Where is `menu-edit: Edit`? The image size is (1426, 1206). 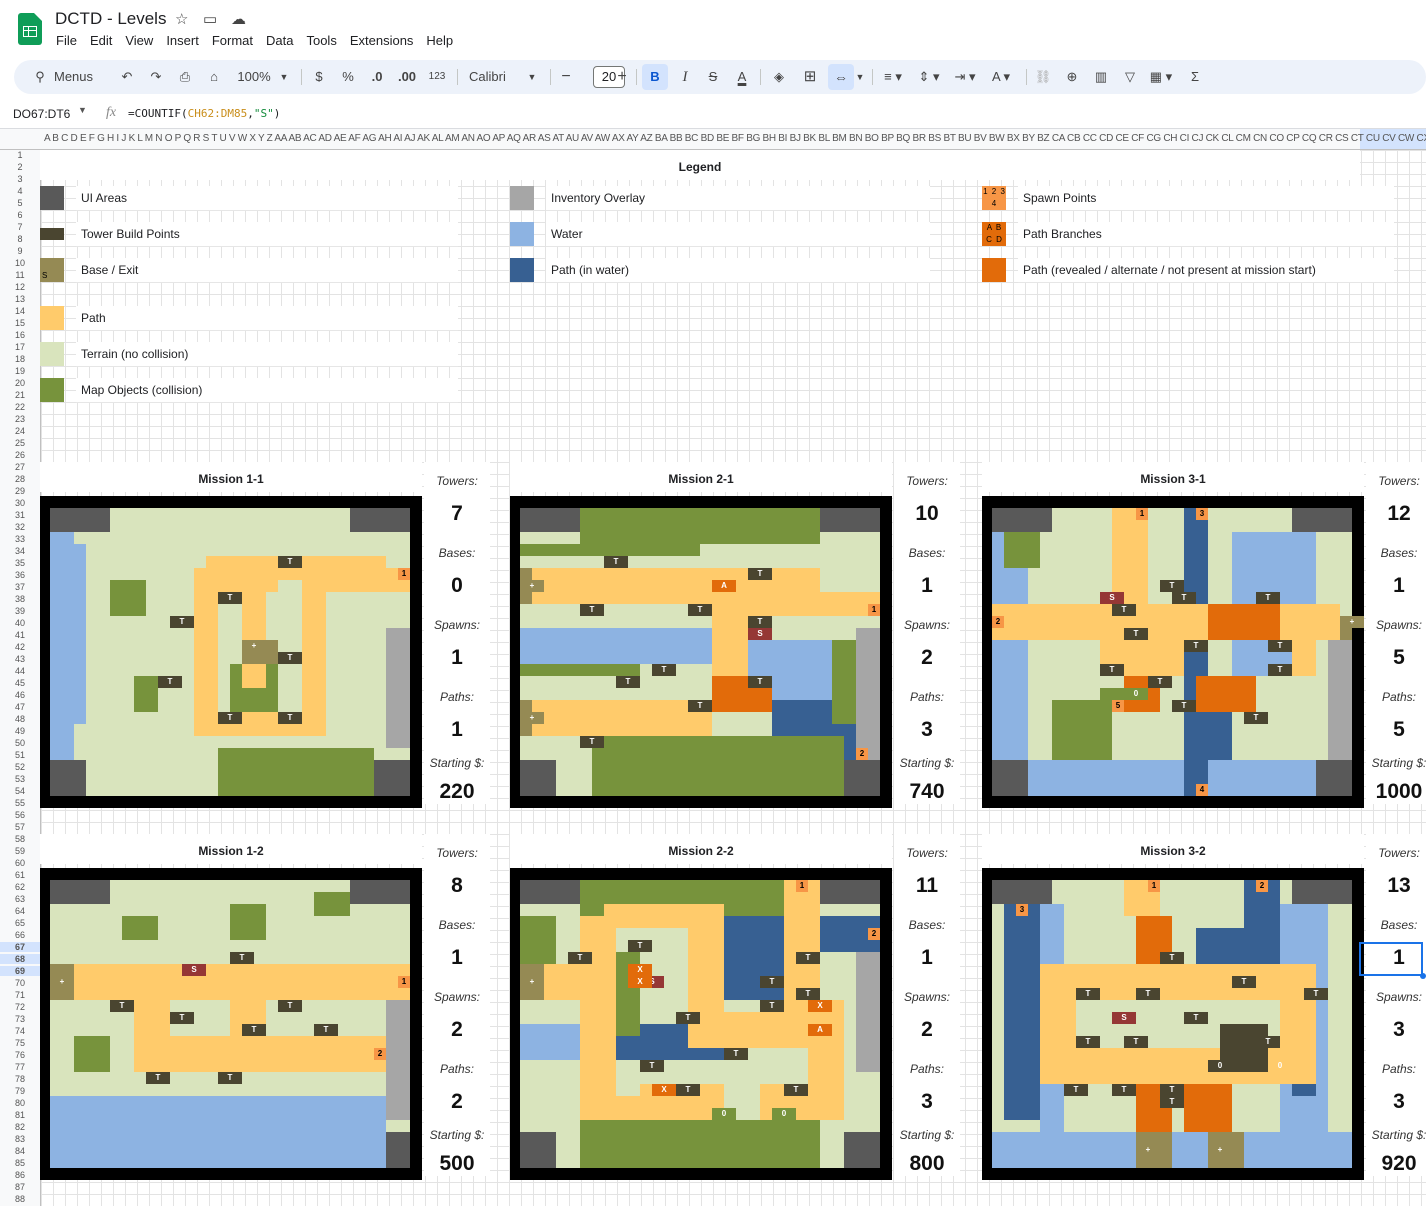
menu-edit: Edit is located at coordinates (101, 40).